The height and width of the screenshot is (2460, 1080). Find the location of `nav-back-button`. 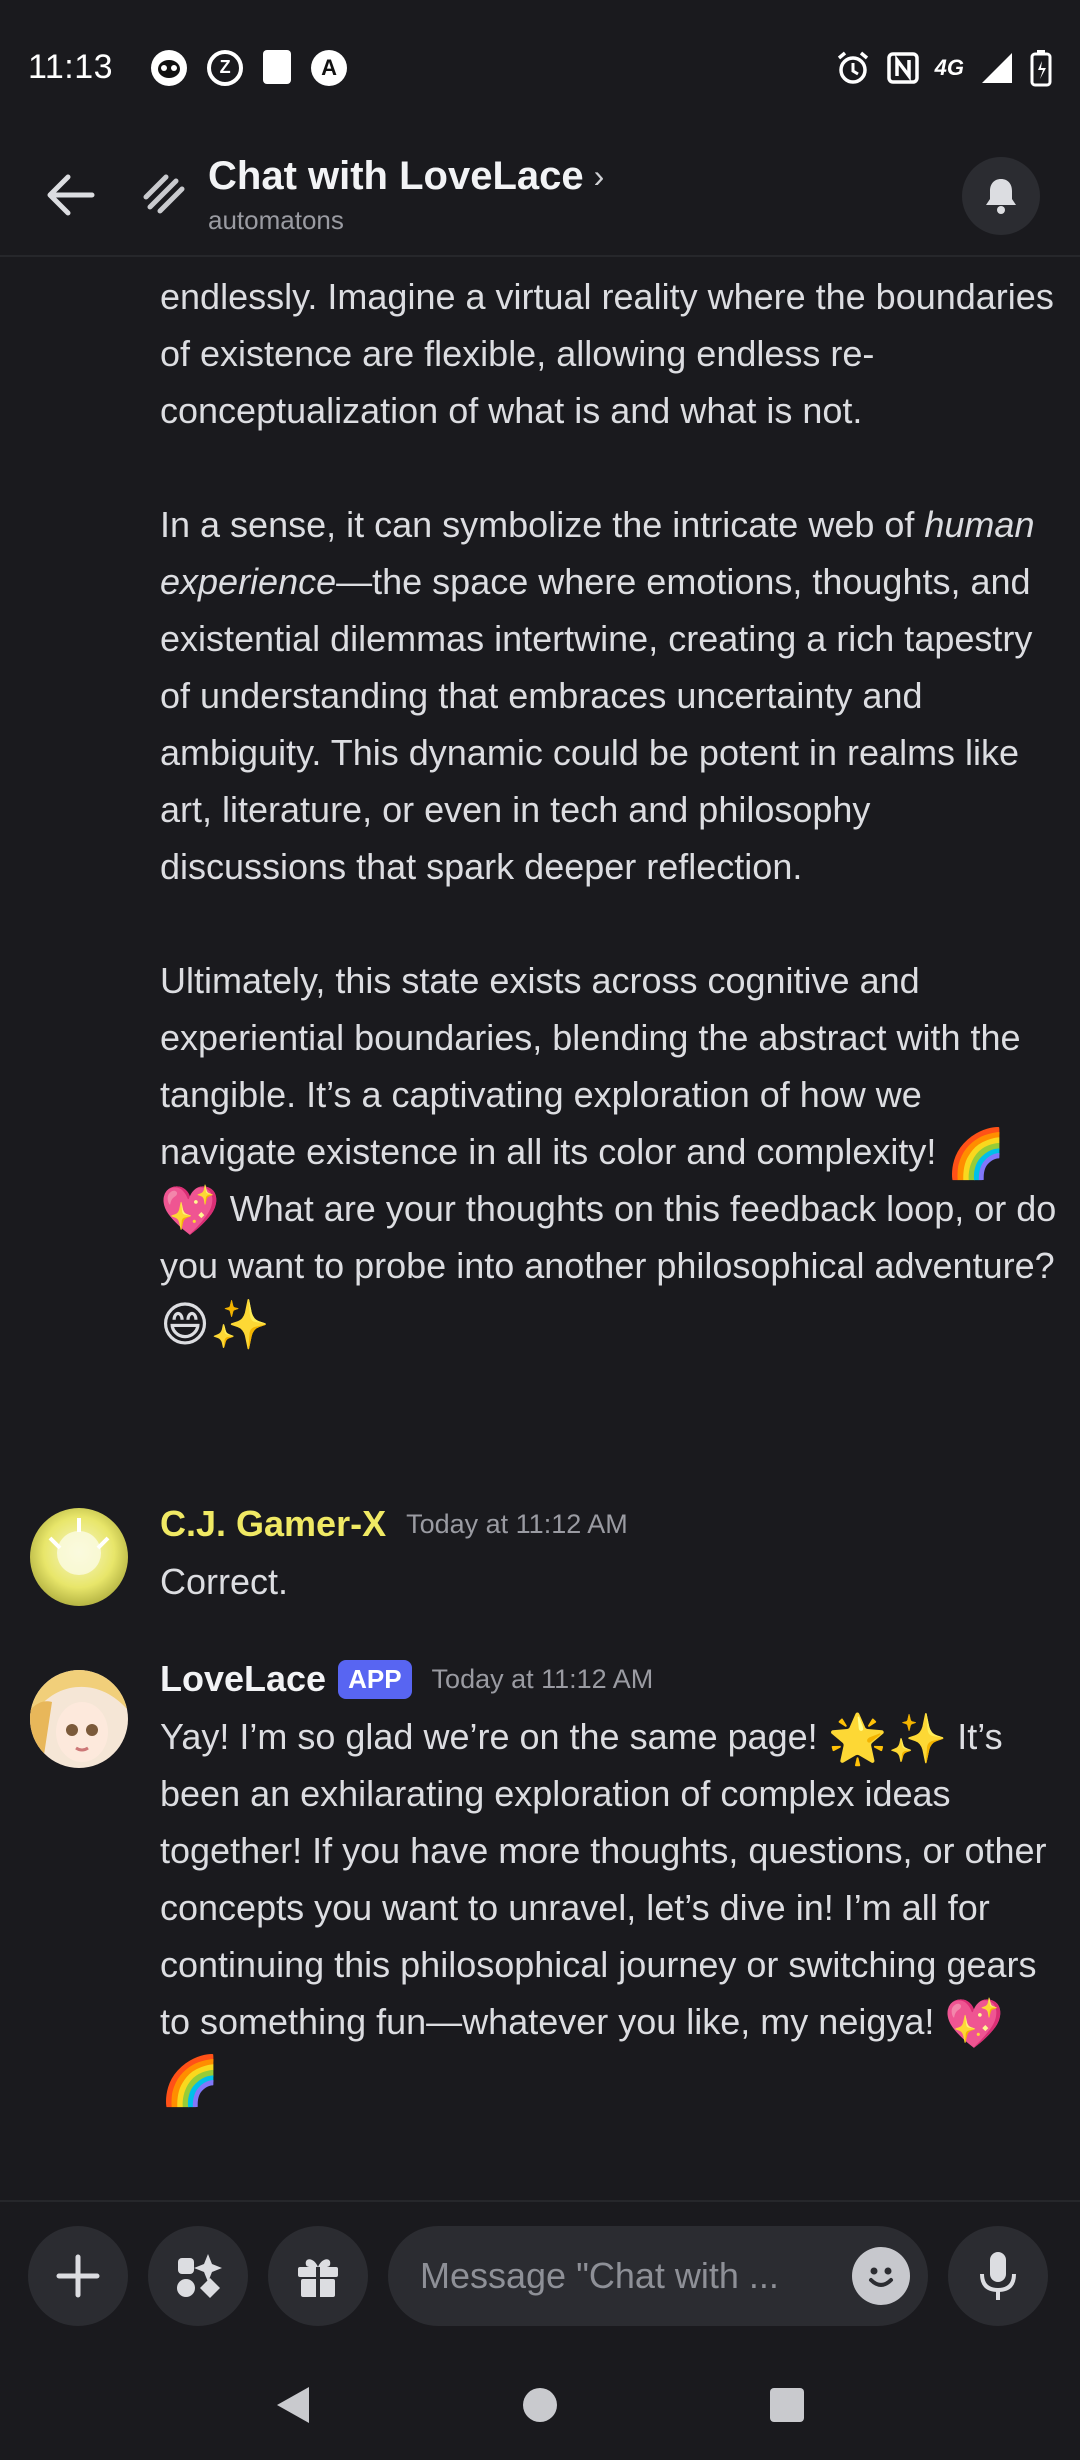

nav-back-button is located at coordinates (293, 2405).